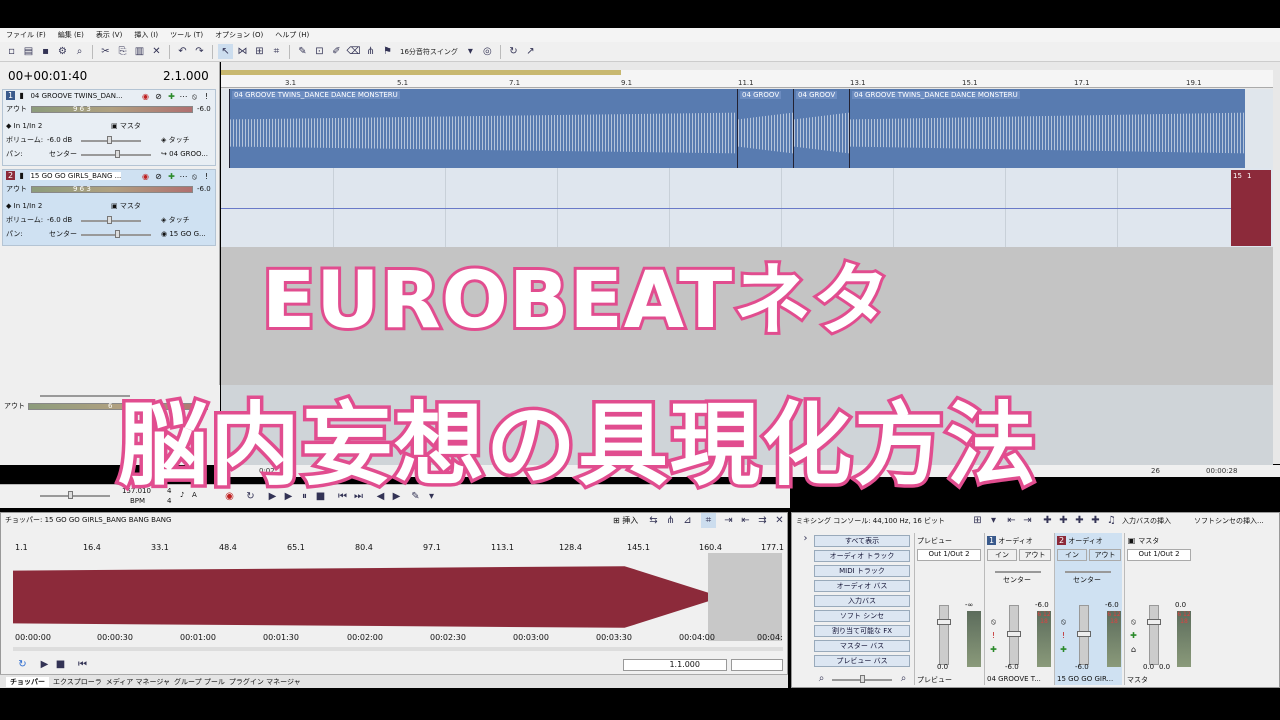 The width and height of the screenshot is (1280, 720). I want to click on filter-input-bus: 入力バス, so click(862, 601).